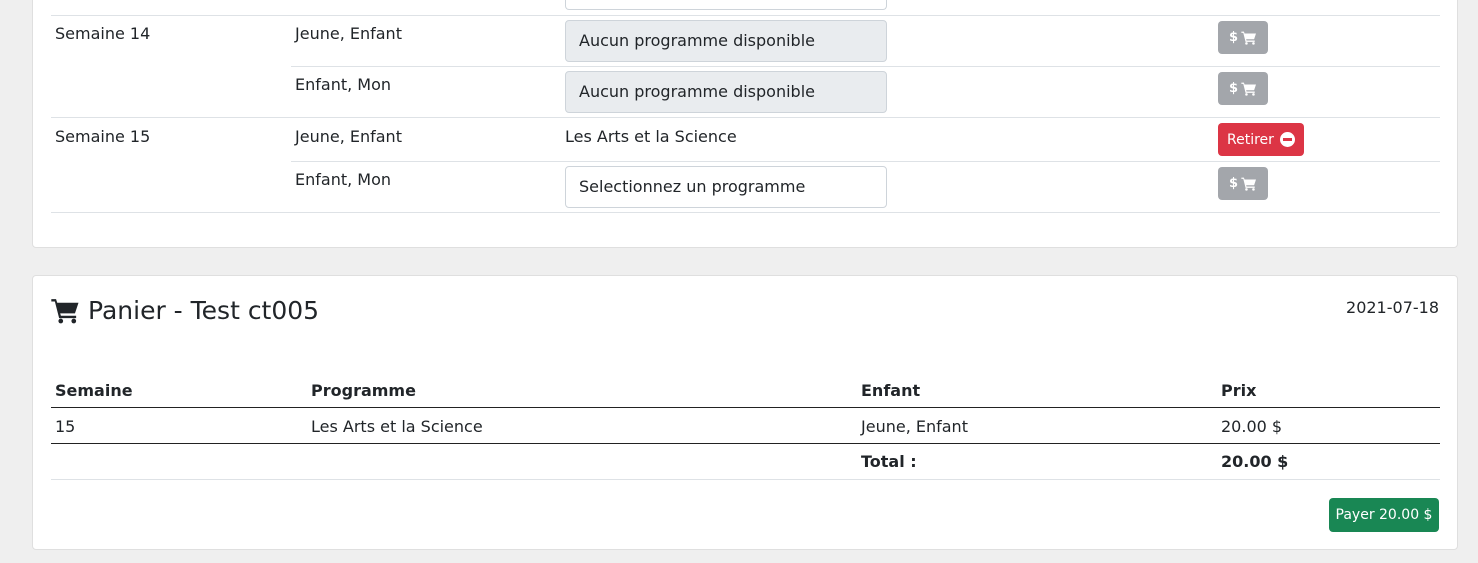 Image resolution: width=1478 pixels, height=563 pixels. I want to click on minus-circle-icon, so click(1287, 139).